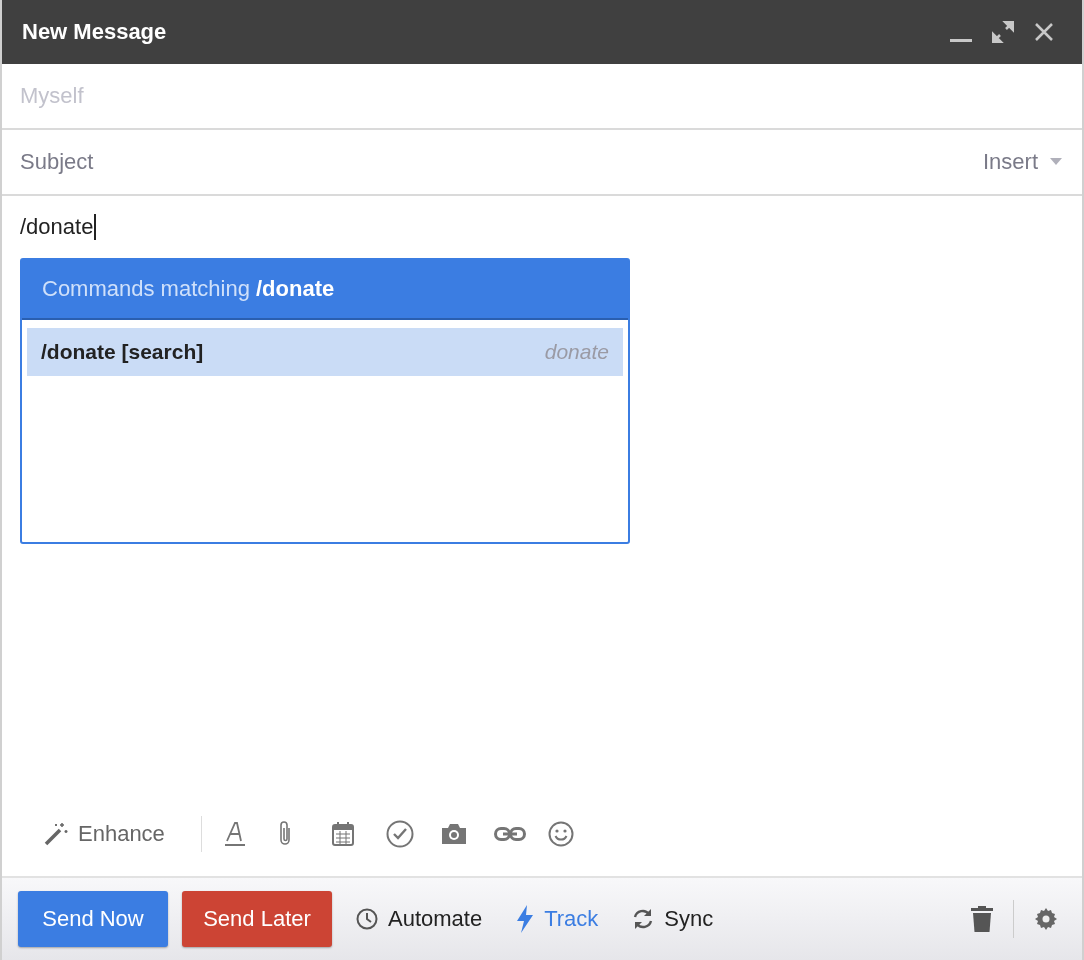 This screenshot has width=1084, height=960. What do you see at coordinates (453, 834) in the screenshot?
I see `camera-icon` at bounding box center [453, 834].